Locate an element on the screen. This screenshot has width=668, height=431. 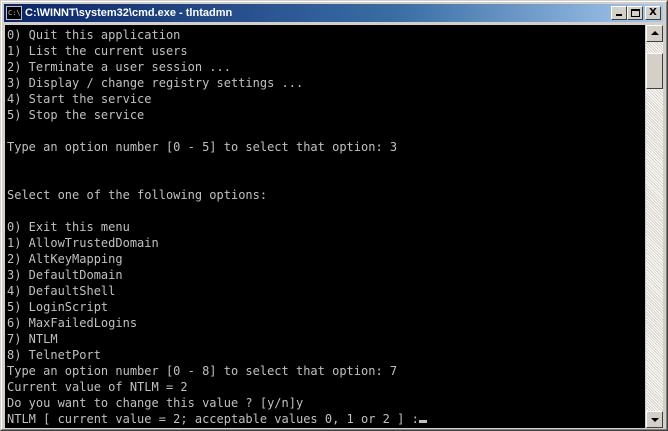
text-cursor is located at coordinates (422, 421).